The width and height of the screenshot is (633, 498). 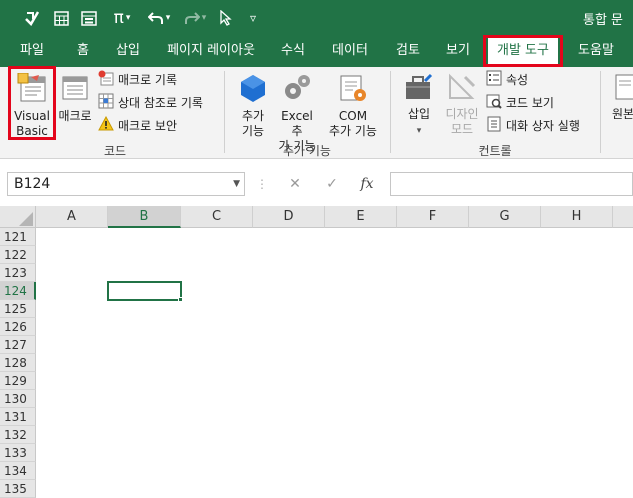 I want to click on tab-home: 홈, so click(x=83, y=52).